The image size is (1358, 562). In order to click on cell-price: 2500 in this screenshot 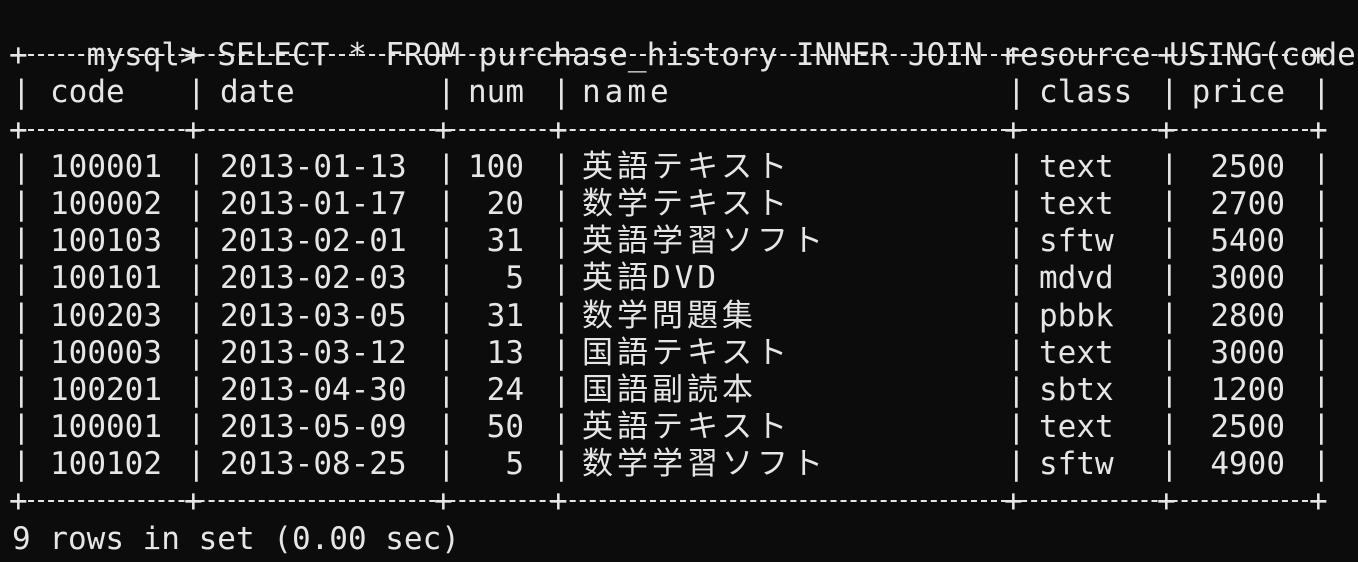, I will do `click(1247, 427)`.